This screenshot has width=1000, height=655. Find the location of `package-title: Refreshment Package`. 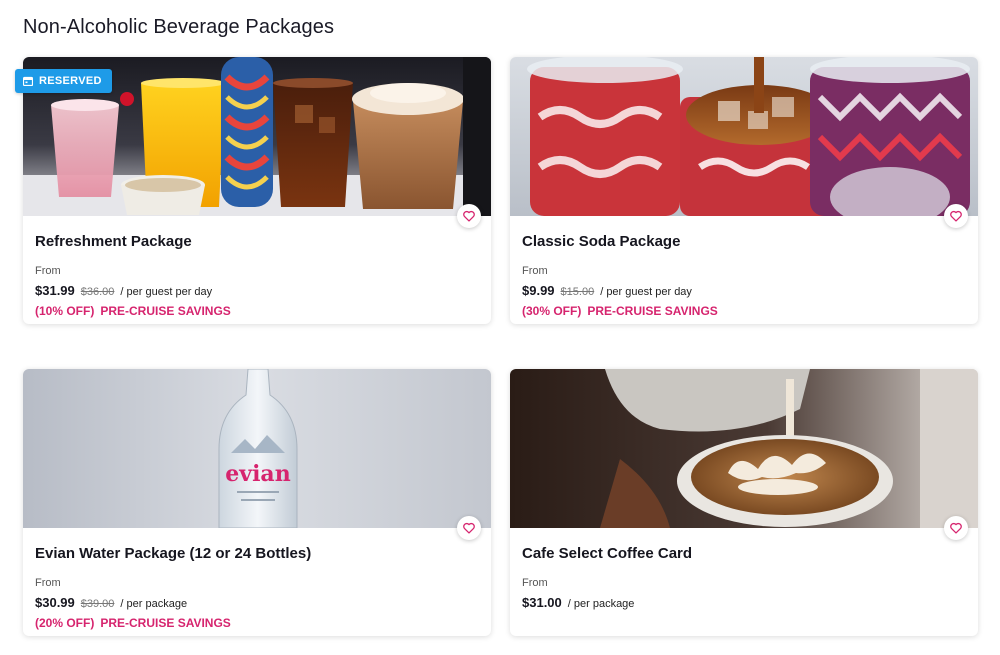

package-title: Refreshment Package is located at coordinates (257, 242).